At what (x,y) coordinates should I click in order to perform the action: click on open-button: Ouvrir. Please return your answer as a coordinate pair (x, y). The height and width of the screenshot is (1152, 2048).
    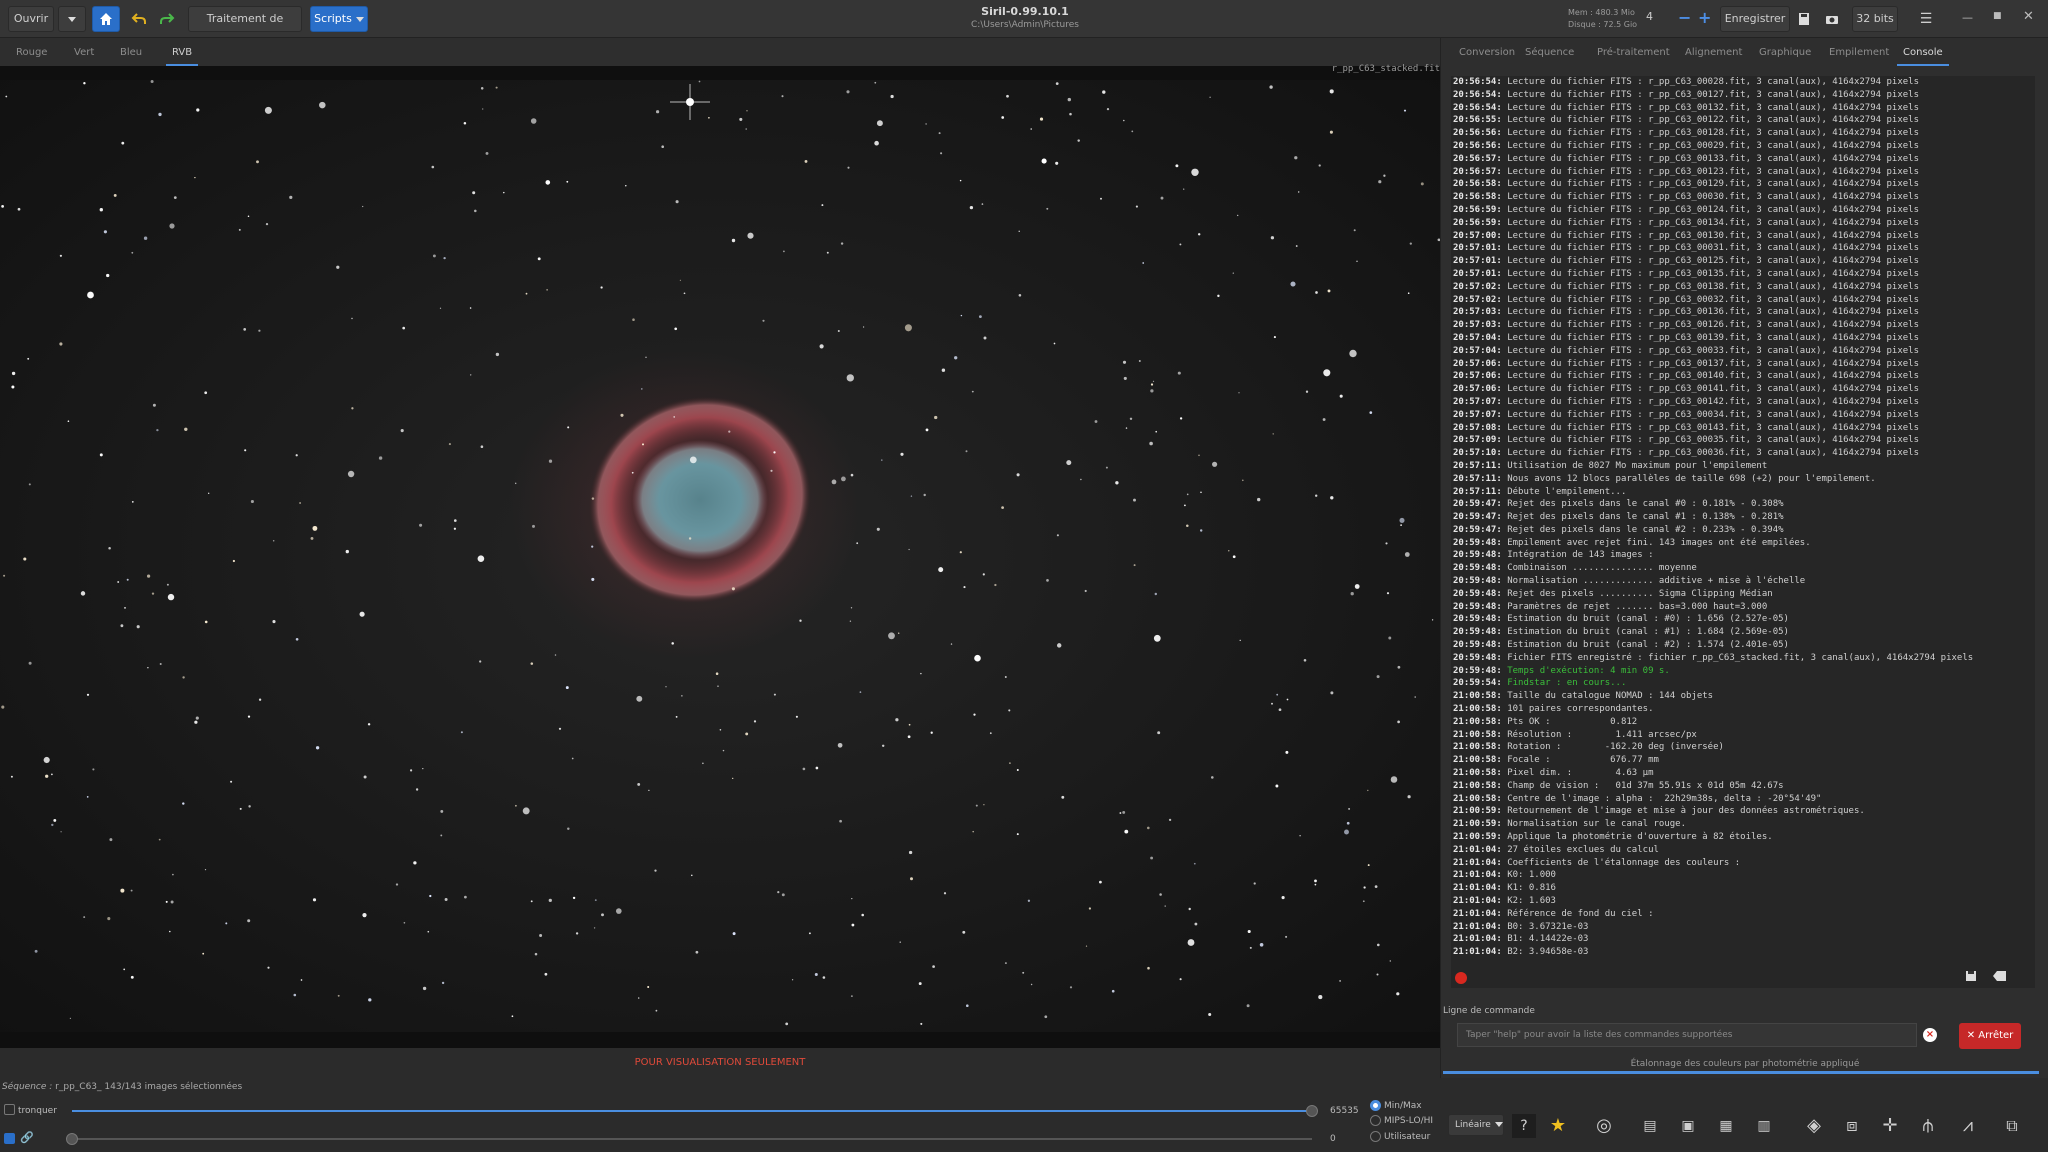
    Looking at the image, I should click on (31, 19).